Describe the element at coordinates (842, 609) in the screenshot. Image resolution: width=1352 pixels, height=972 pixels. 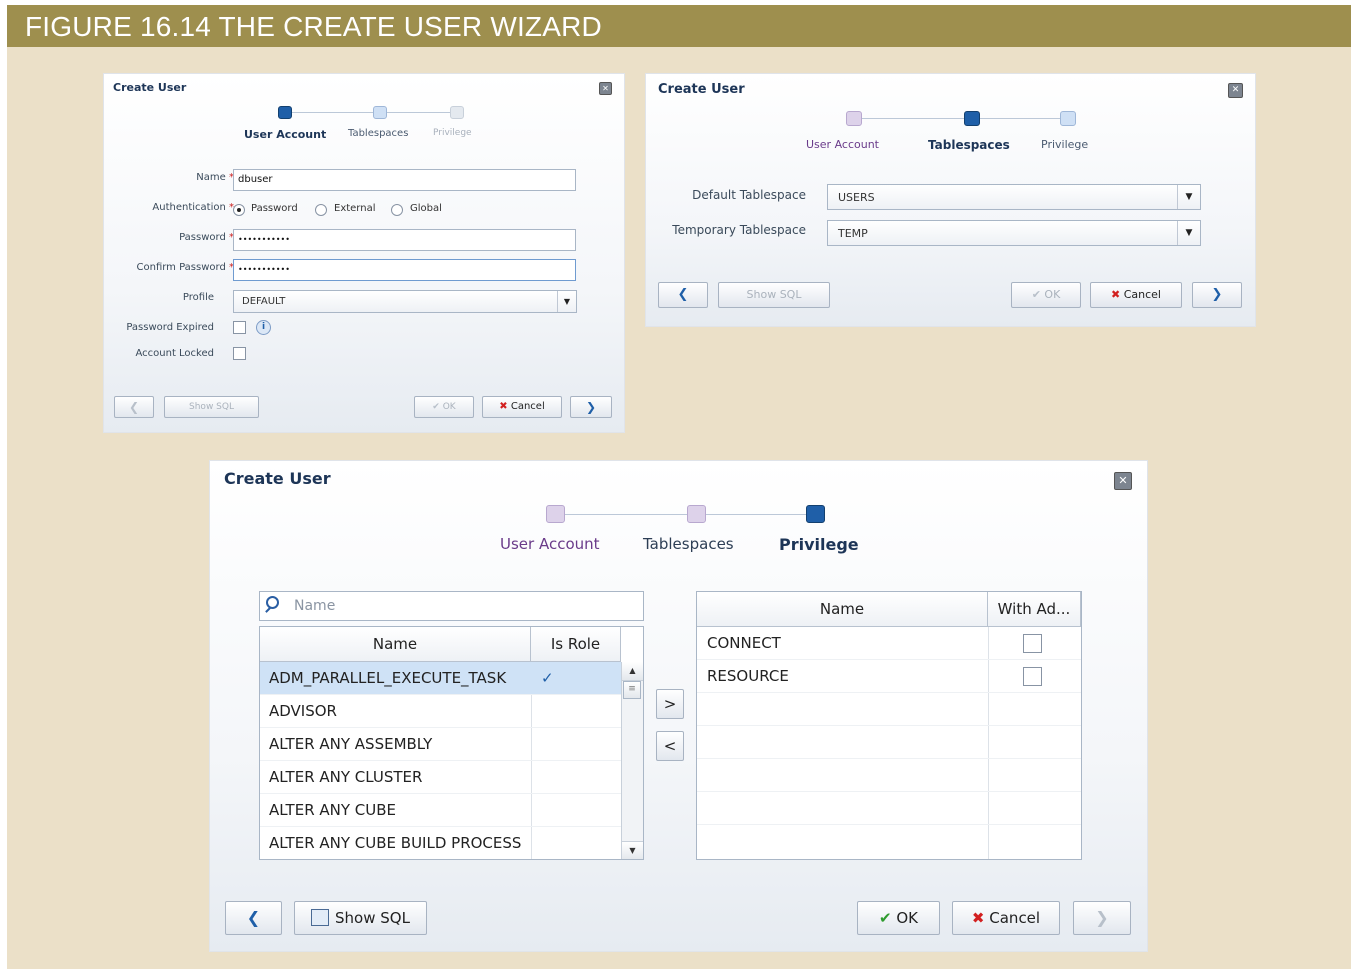
I see `granted-name-header: Name` at that location.